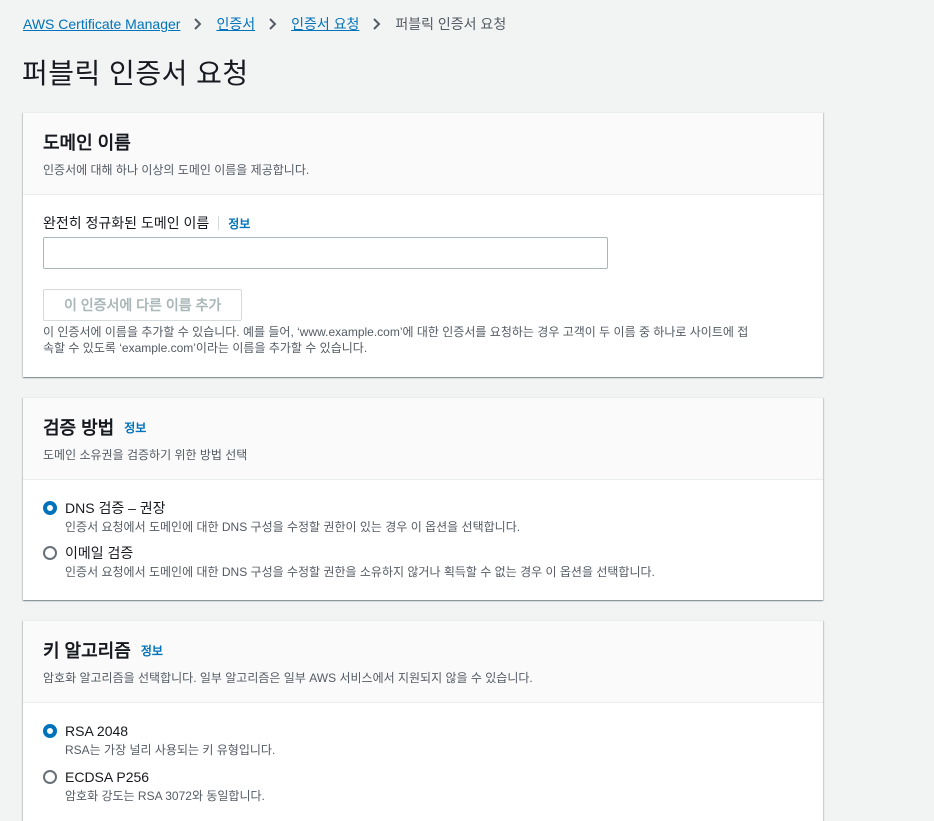  Describe the element at coordinates (423, 427) in the screenshot. I see `validation-method-title: 검증 방법 정보` at that location.